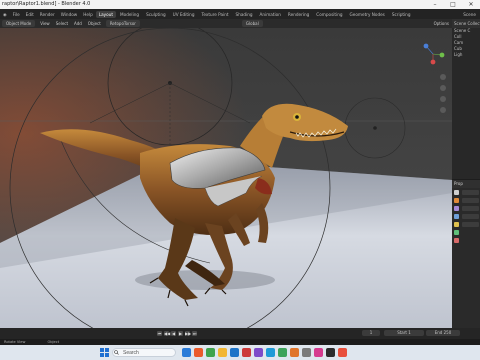 This screenshot has height=360, width=480. I want to click on start-label: Start, so click(402, 332).